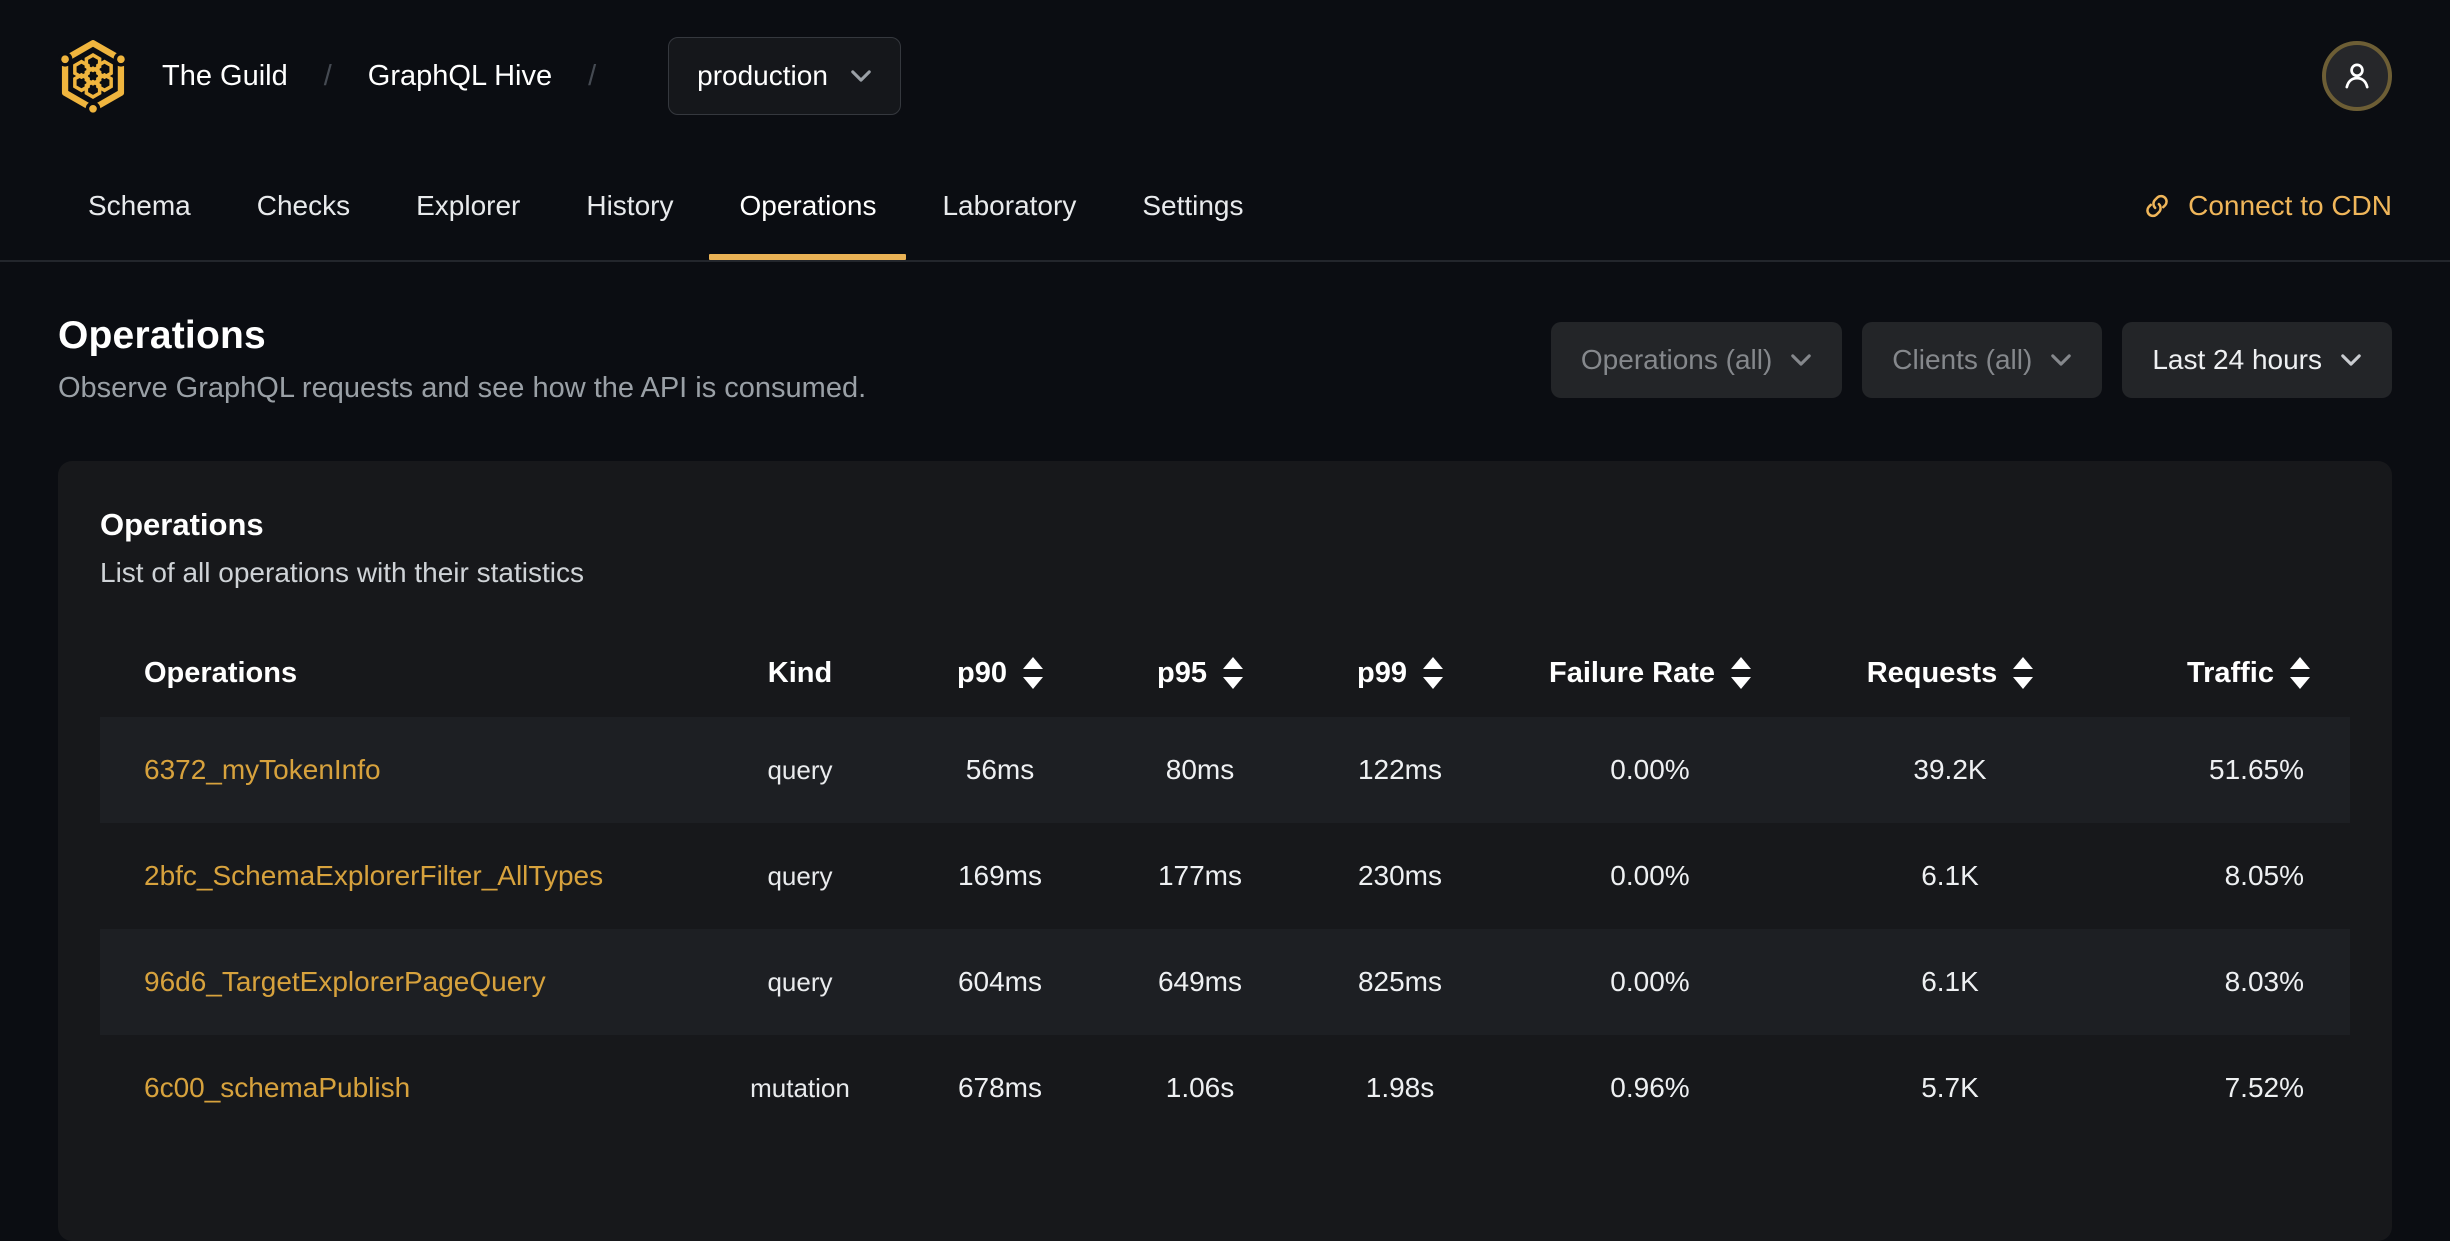 Image resolution: width=2450 pixels, height=1241 pixels. I want to click on tab-laboratory: Laboratory, so click(1009, 206).